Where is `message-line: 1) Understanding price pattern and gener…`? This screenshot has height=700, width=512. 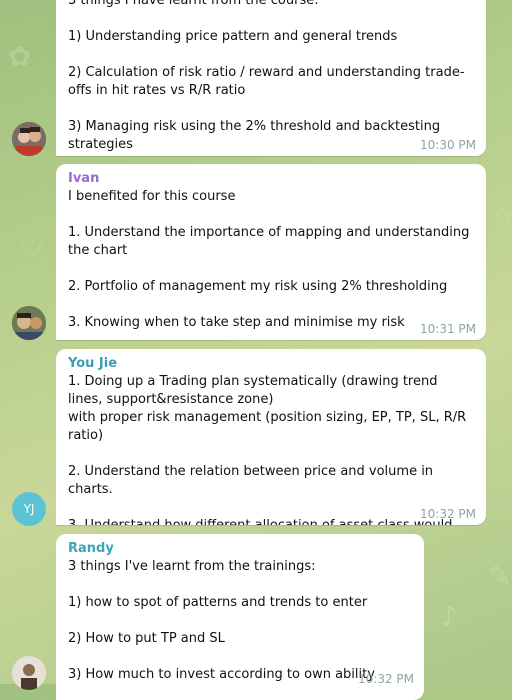 message-line: 1) Understanding price pattern and gener… is located at coordinates (233, 36).